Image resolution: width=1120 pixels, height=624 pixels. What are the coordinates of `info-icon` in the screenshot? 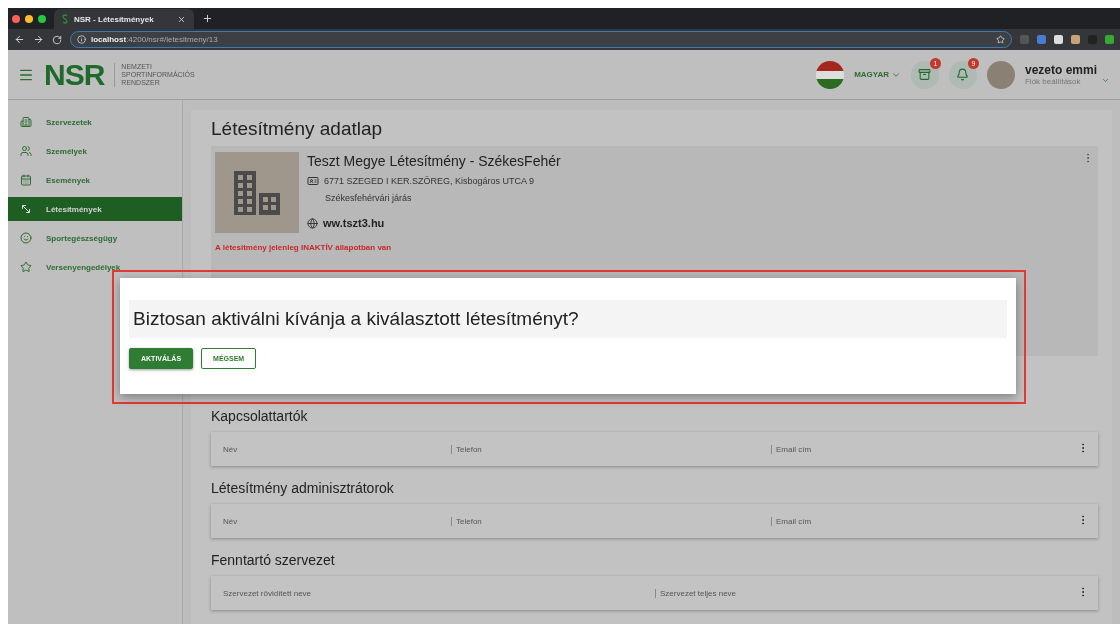 It's located at (81, 40).